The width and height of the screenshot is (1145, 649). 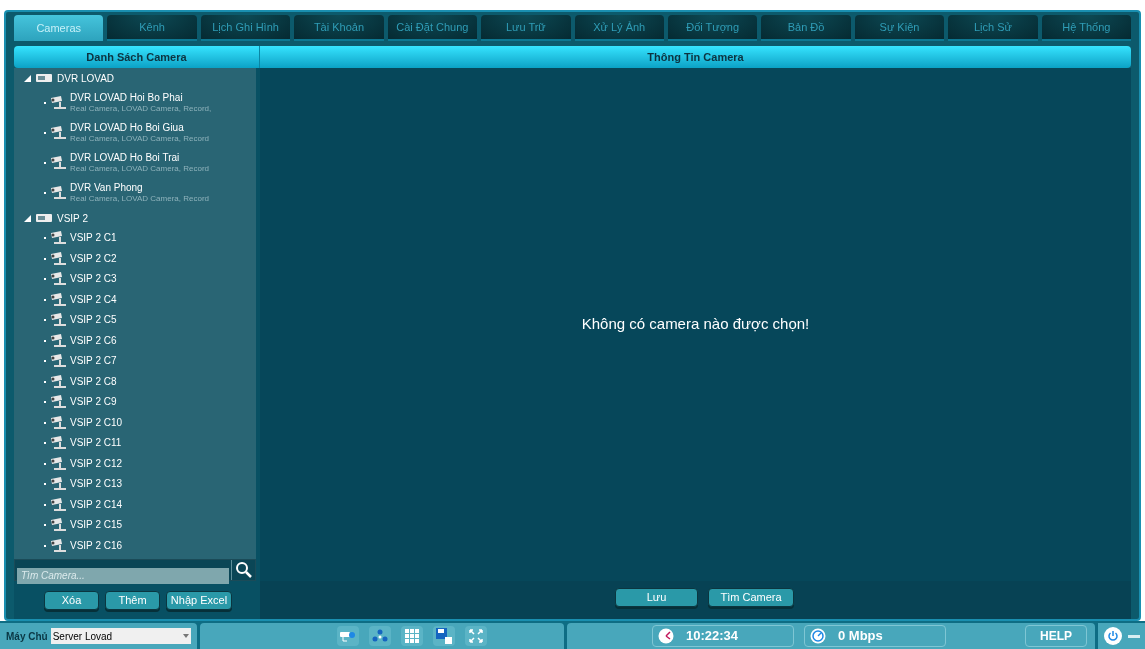 I want to click on tree-item: VSIP 2 C10, so click(x=96, y=422).